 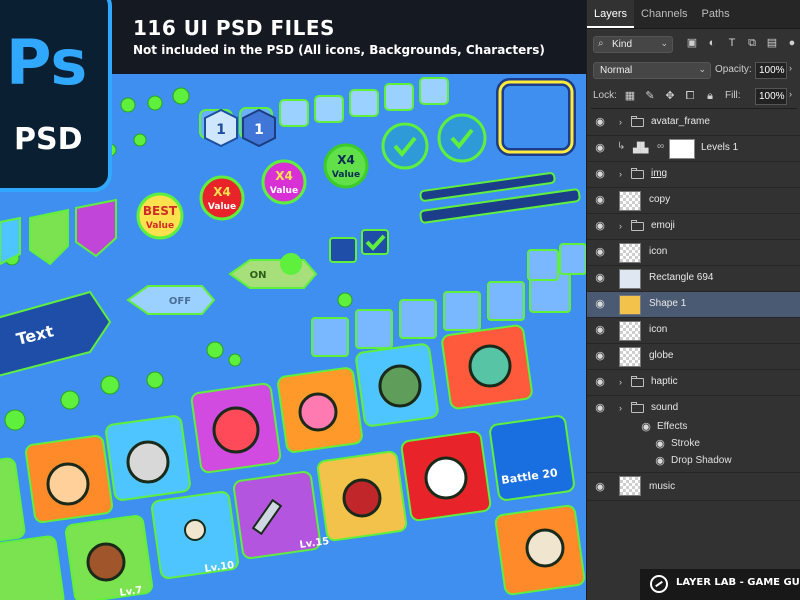 I want to click on fill-label: Fill:, so click(x=733, y=95).